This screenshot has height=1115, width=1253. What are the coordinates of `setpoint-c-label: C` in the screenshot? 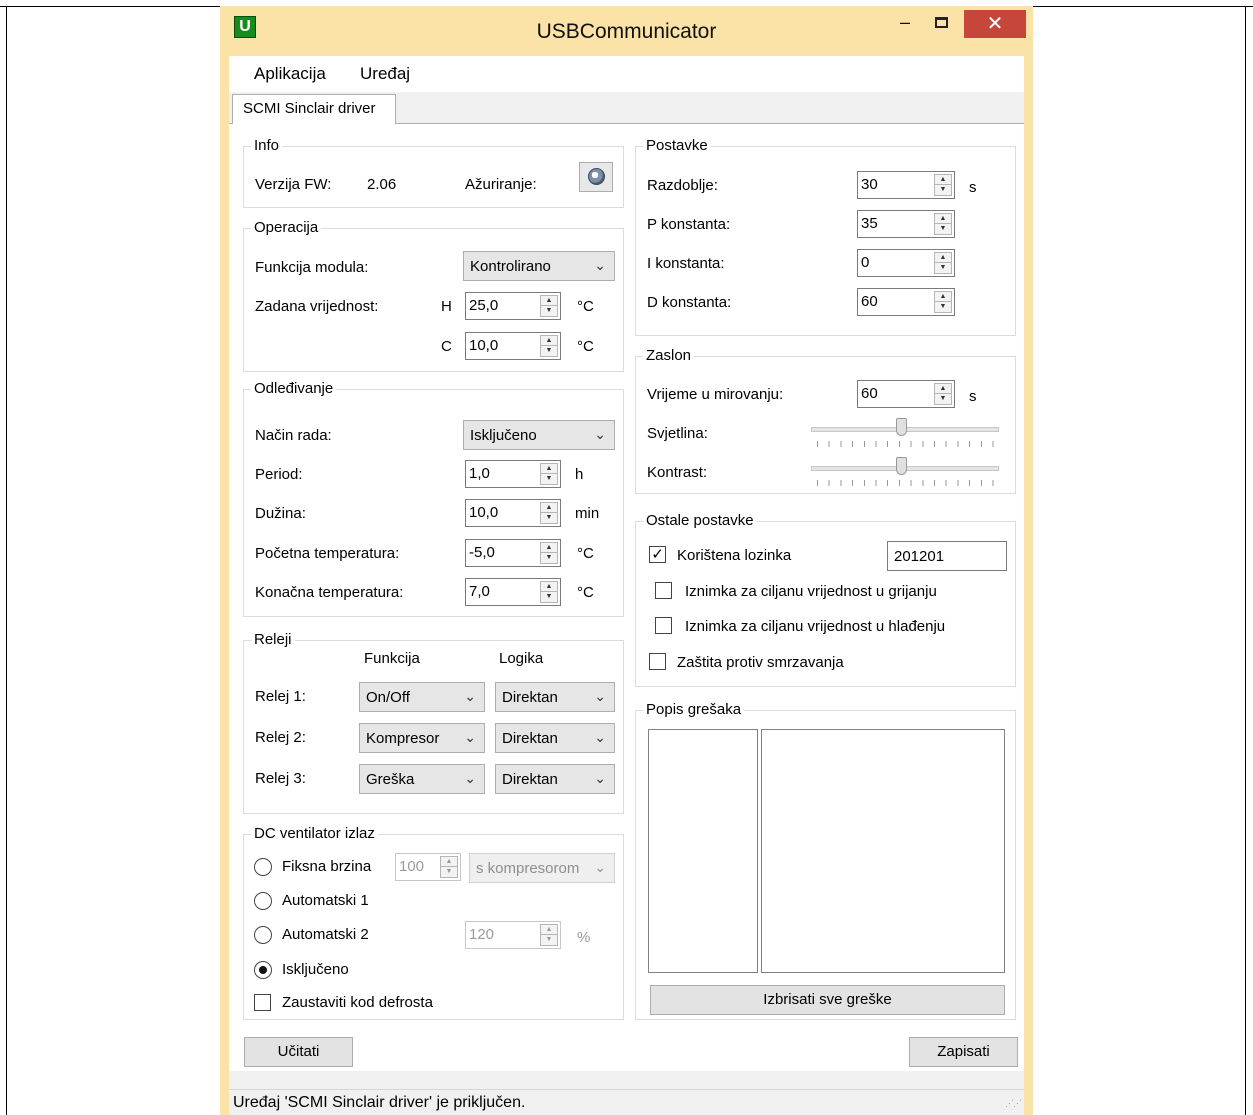 It's located at (446, 346).